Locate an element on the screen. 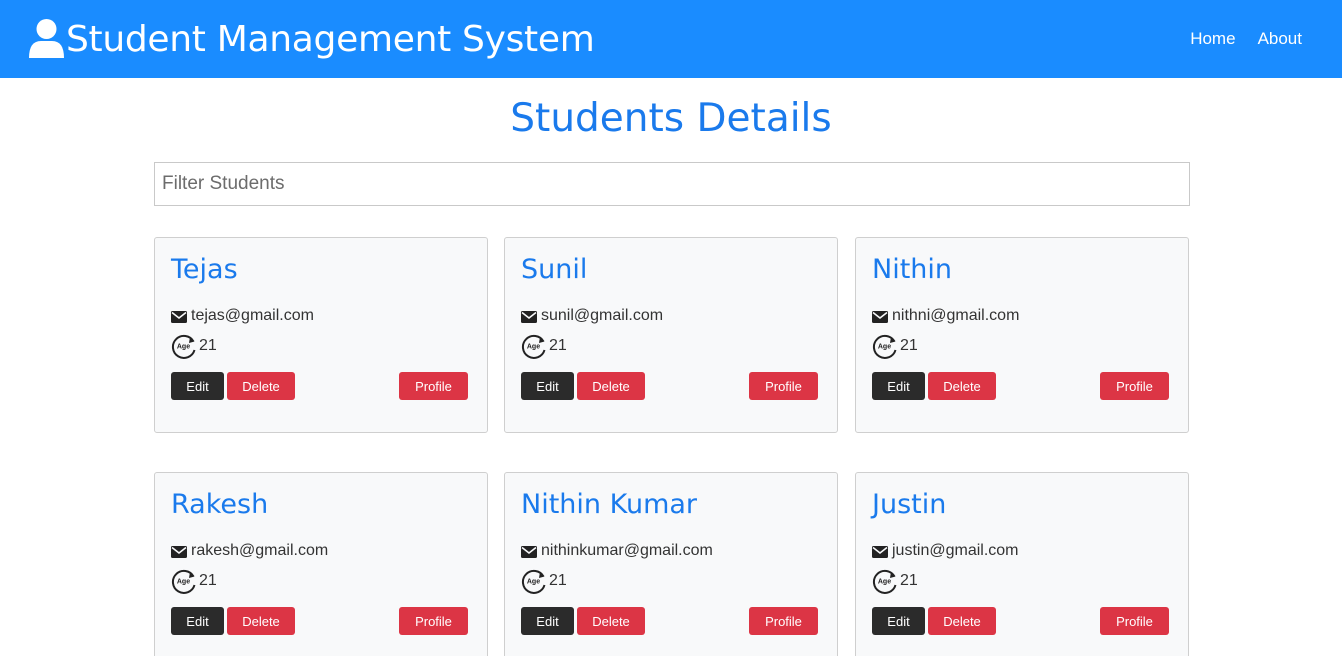 The image size is (1342, 656). student-email-text: nithinkumar@gmail.com is located at coordinates (627, 550).